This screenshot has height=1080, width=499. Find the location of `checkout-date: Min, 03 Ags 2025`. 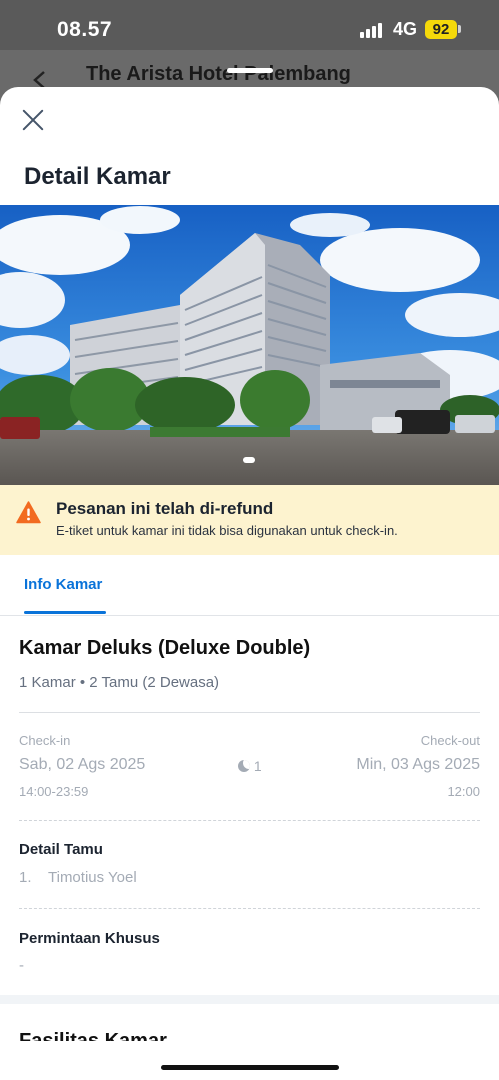

checkout-date: Min, 03 Ags 2025 is located at coordinates (418, 764).